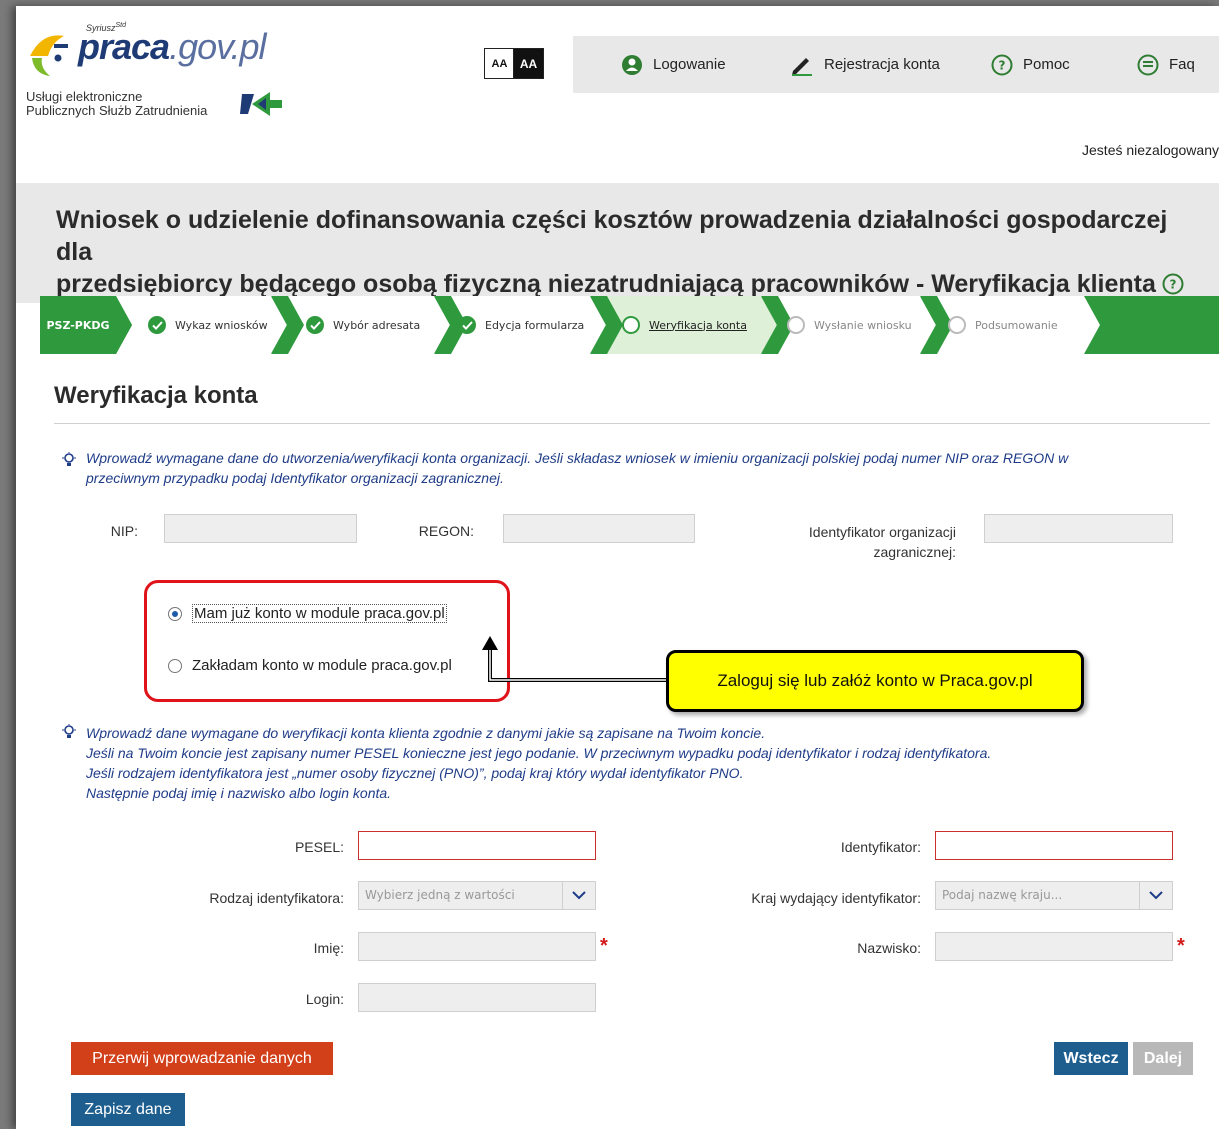 This screenshot has height=1129, width=1219. What do you see at coordinates (260, 528) in the screenshot?
I see `nip-input` at bounding box center [260, 528].